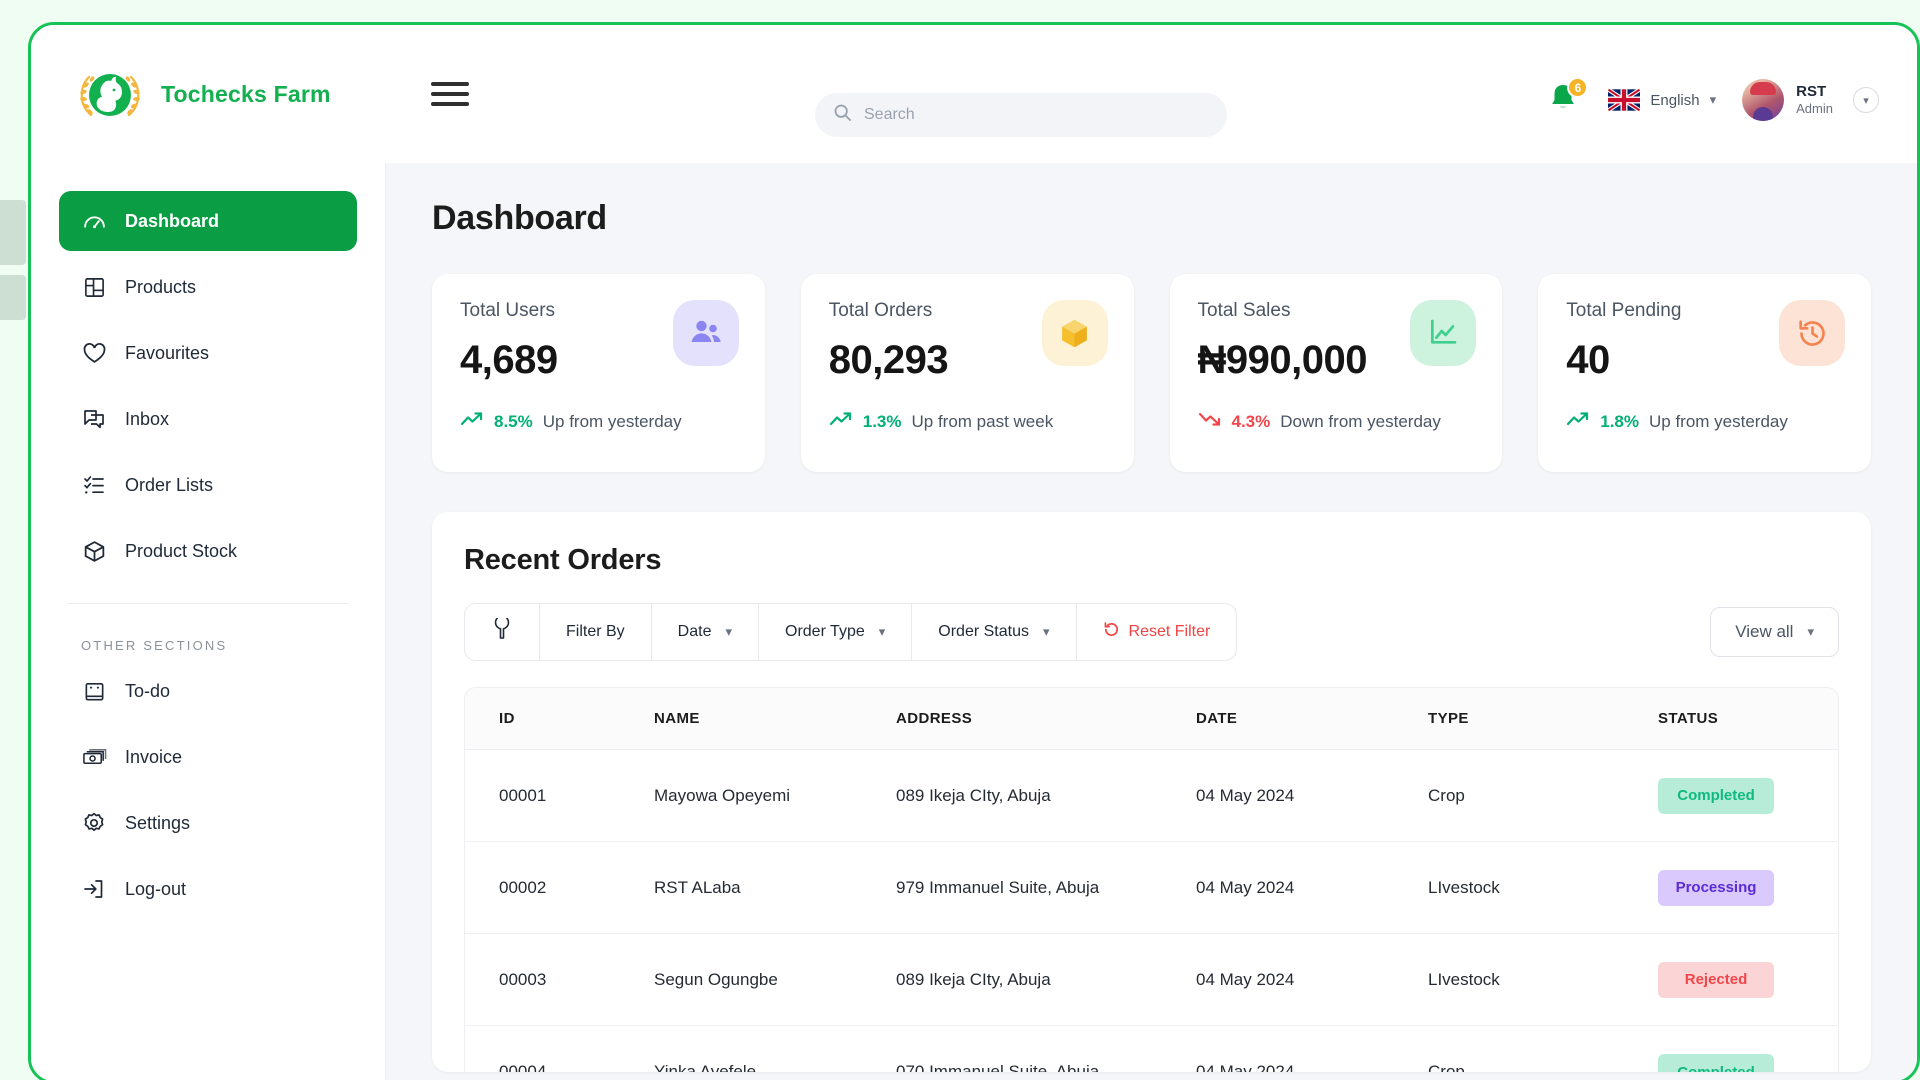  What do you see at coordinates (1446, 1067) in the screenshot?
I see `cell-type: Crop` at bounding box center [1446, 1067].